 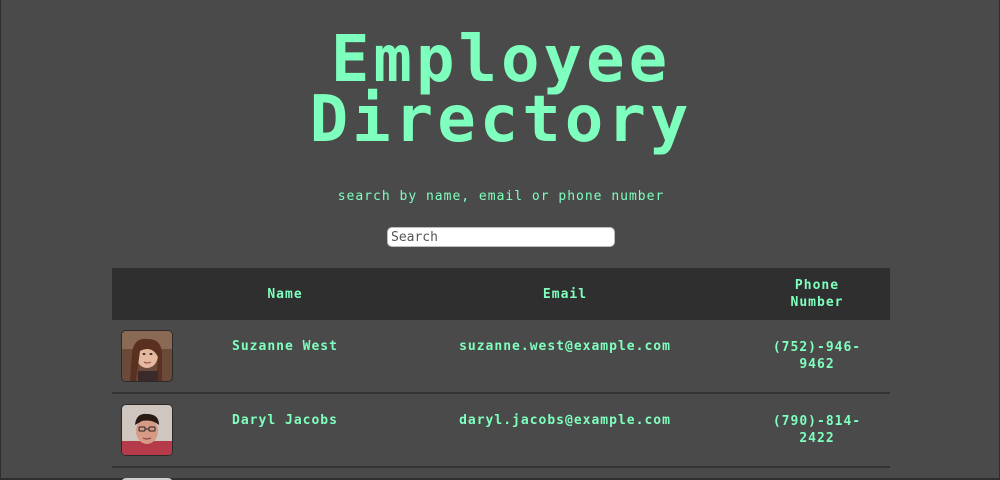 I want to click on employee-phone: (752)-946- 9462, so click(x=817, y=346).